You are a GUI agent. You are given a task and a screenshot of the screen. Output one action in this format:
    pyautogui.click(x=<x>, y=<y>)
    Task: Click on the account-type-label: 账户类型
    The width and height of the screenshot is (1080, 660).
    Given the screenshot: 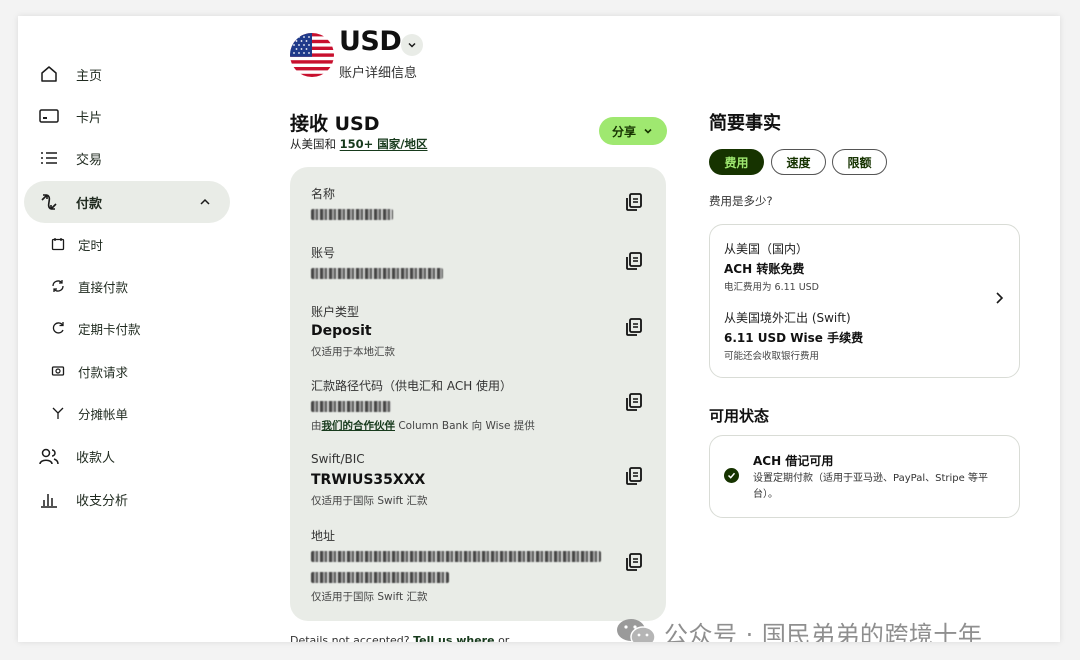 What is the action you would take?
    pyautogui.click(x=335, y=312)
    